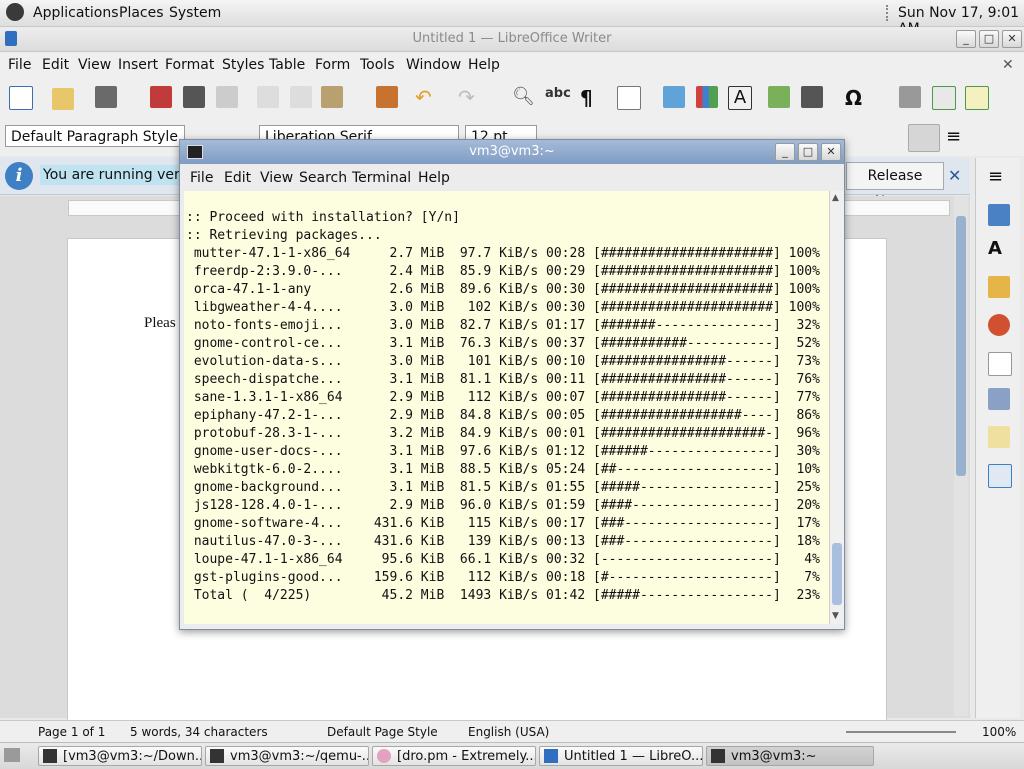  I want to click on undo-icon: ↶, so click(426, 97).